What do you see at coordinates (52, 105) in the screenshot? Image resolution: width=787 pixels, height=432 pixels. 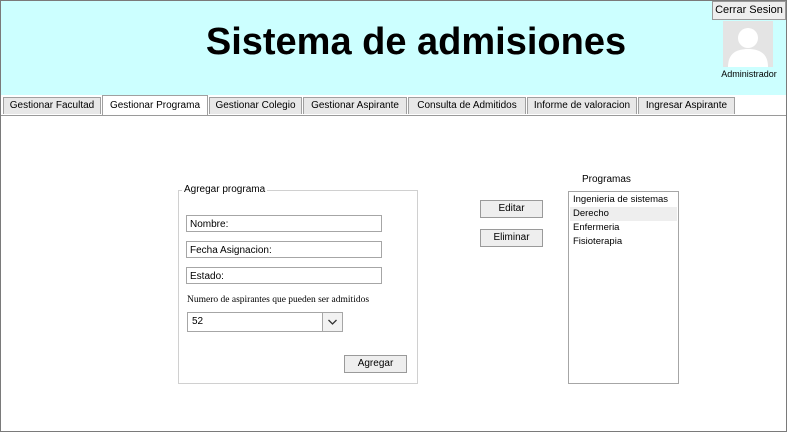 I see `tab-gestionar-facultad: Gestionar Facultad` at bounding box center [52, 105].